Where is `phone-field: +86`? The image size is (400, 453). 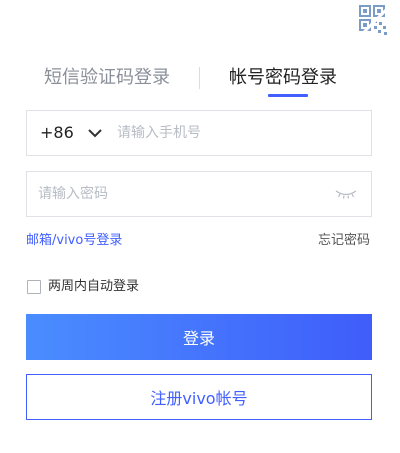
phone-field: +86 is located at coordinates (199, 133).